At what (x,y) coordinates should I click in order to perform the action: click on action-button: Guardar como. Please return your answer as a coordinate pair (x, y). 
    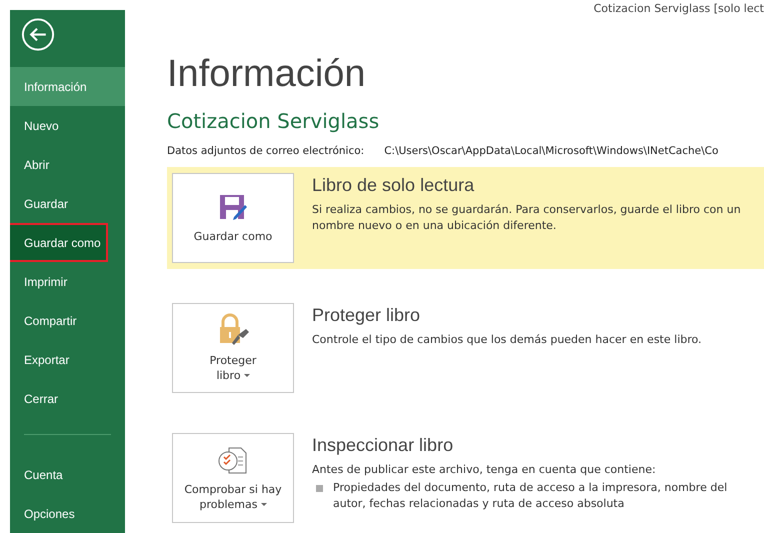
    Looking at the image, I should click on (233, 218).